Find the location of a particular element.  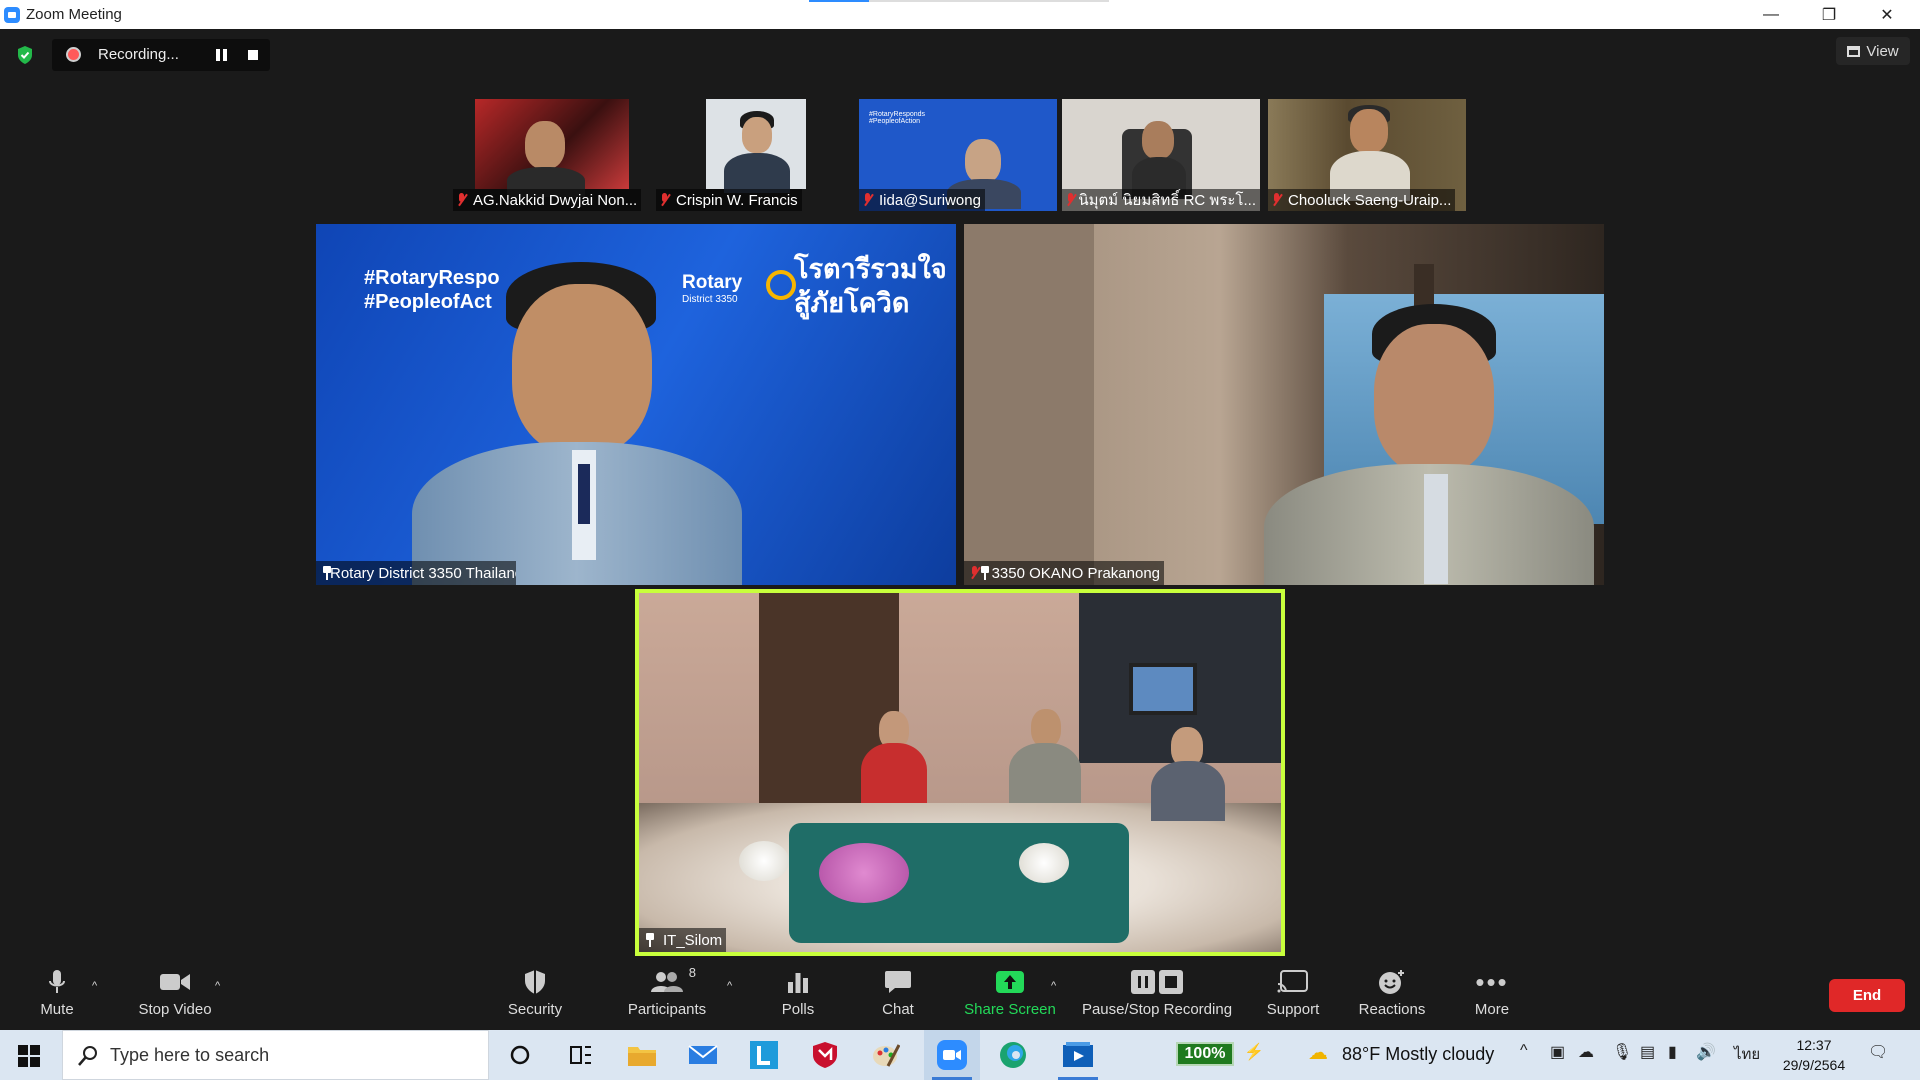

audio-options-chevron-icon: ^ is located at coordinates (94, 986).